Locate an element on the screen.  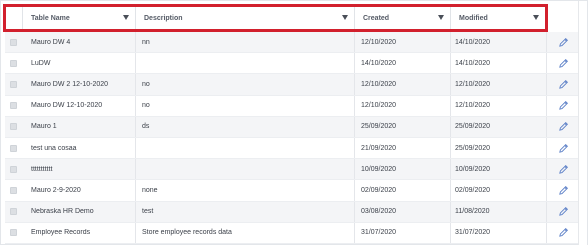
cell-modified: 31/07/2020 is located at coordinates (498, 232).